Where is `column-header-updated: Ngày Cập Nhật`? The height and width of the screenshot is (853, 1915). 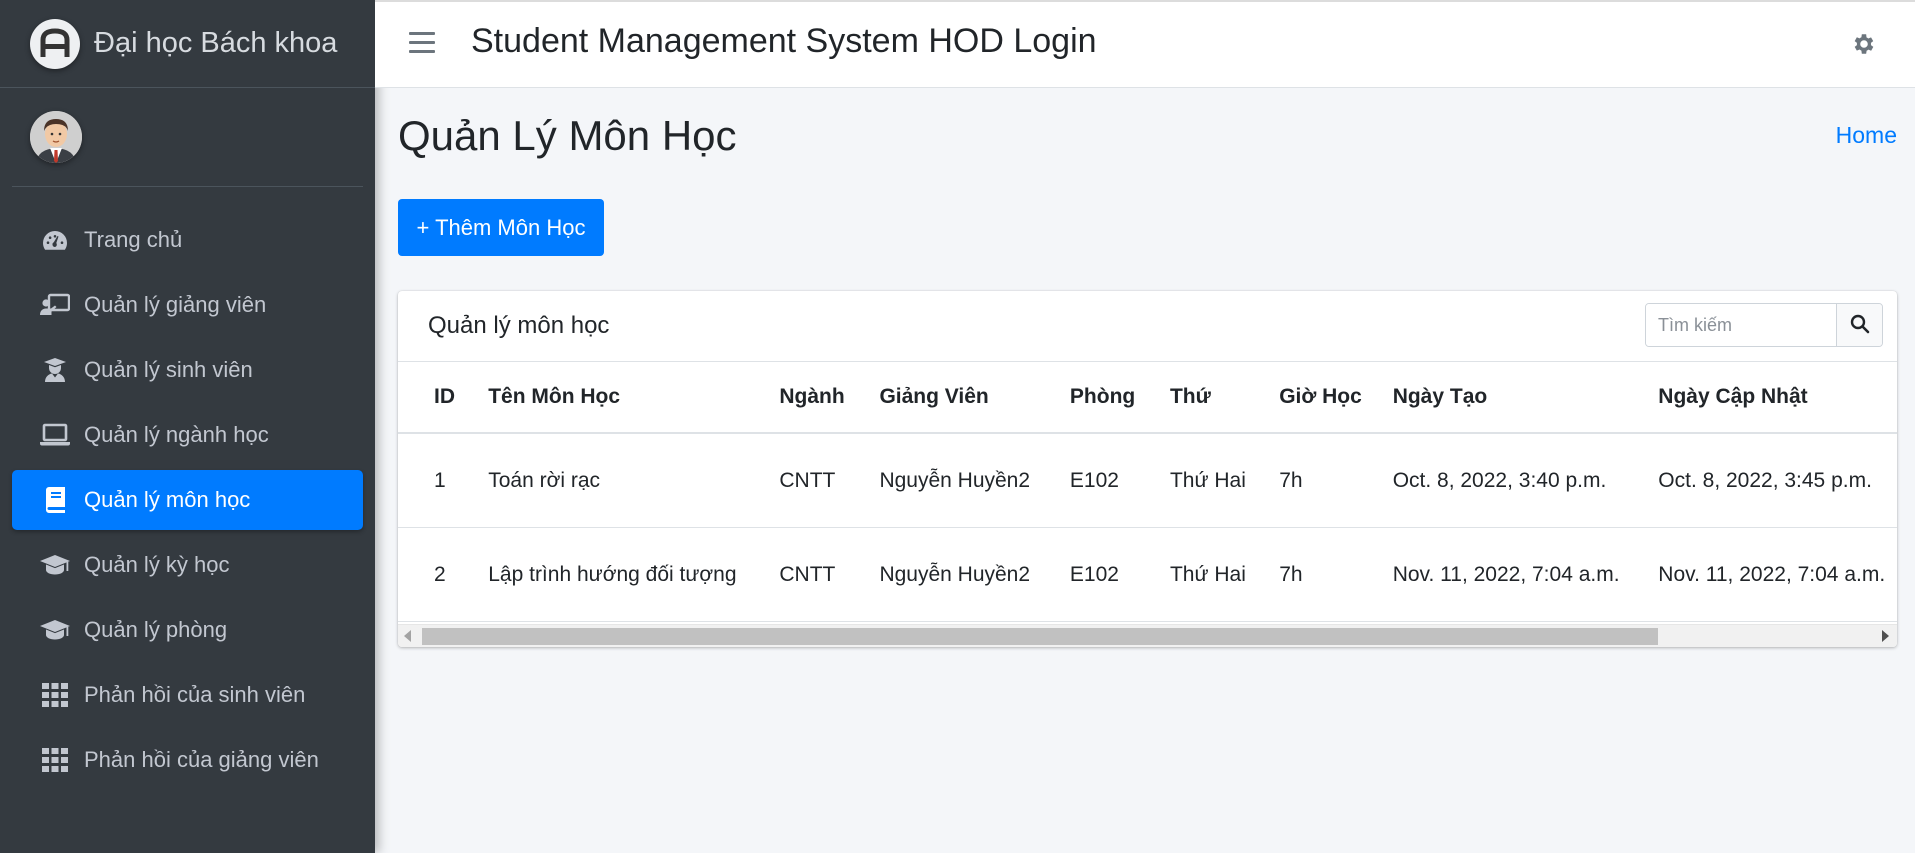
column-header-updated: Ngày Cập Nhật is located at coordinates (1777, 398).